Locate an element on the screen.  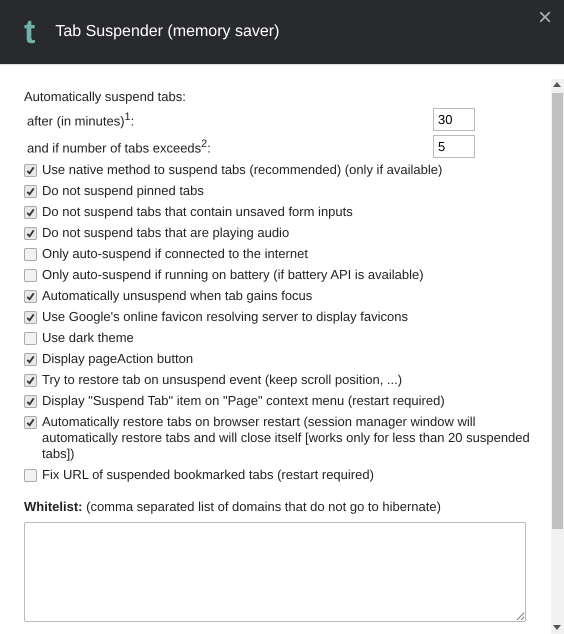
number-field: 5 is located at coordinates (454, 146).